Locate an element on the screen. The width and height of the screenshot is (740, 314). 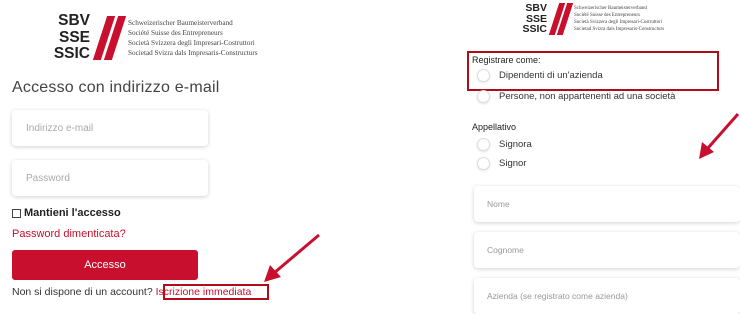
login-button: Accesso is located at coordinates (105, 265).